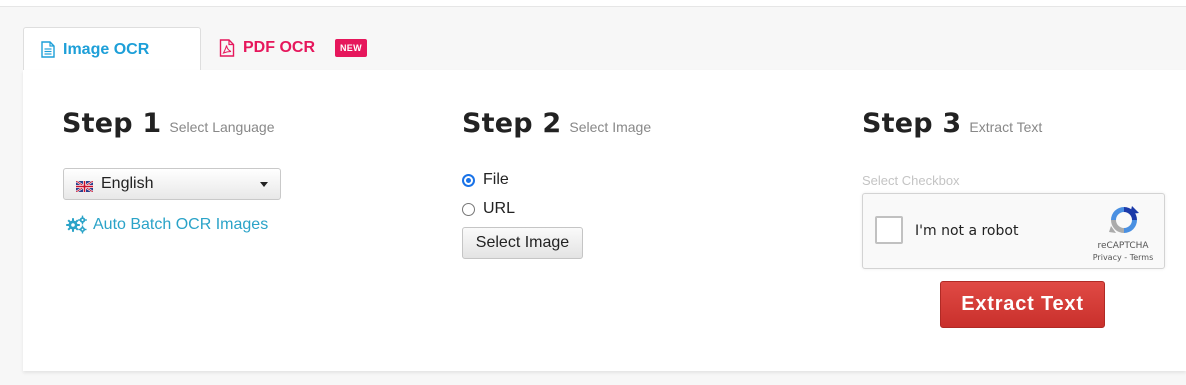 The image size is (1186, 385). I want to click on tab-pdf-ocr-label: PDF OCR, so click(279, 47).